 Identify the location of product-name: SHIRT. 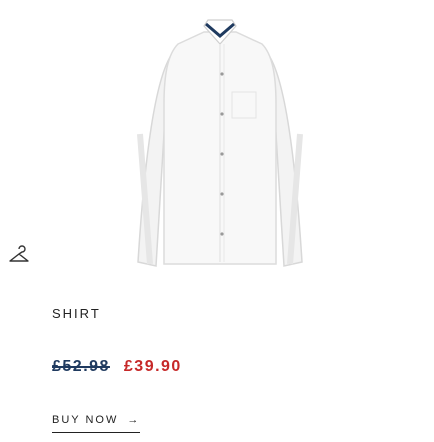
(76, 313).